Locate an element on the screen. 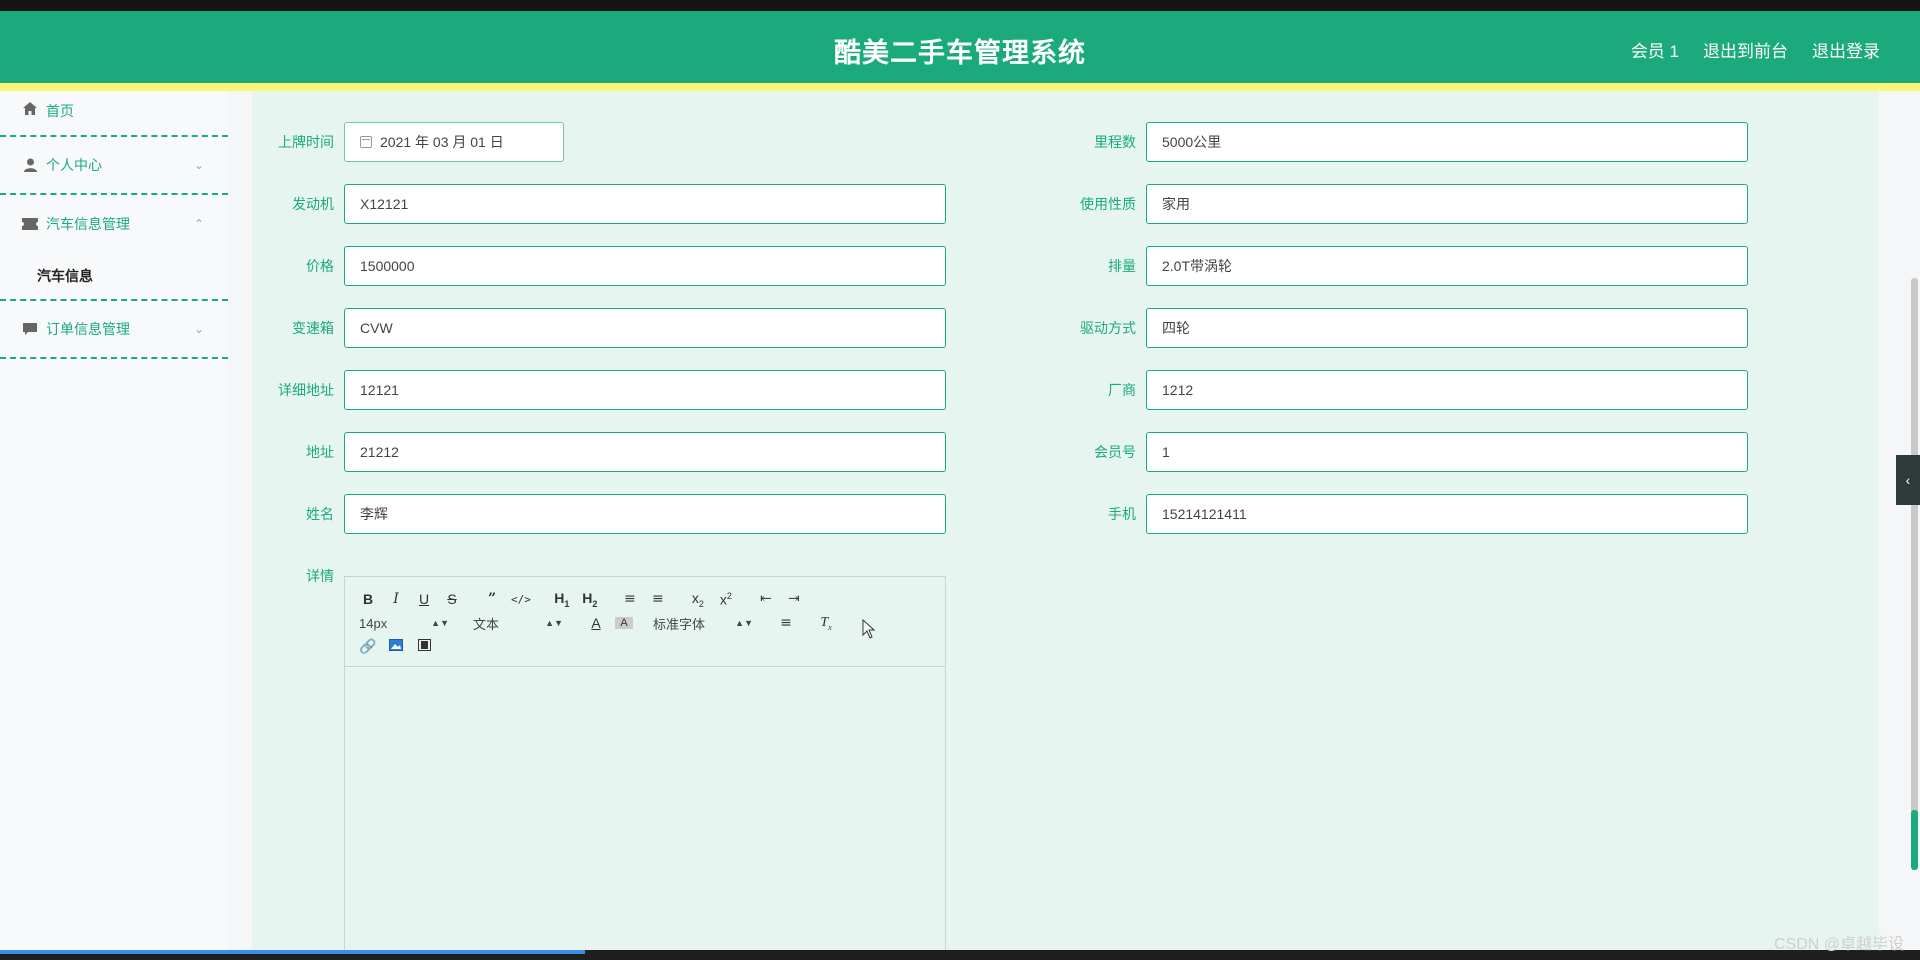 The image size is (1920, 960). field-address: 地址 21212 is located at coordinates (599, 452).